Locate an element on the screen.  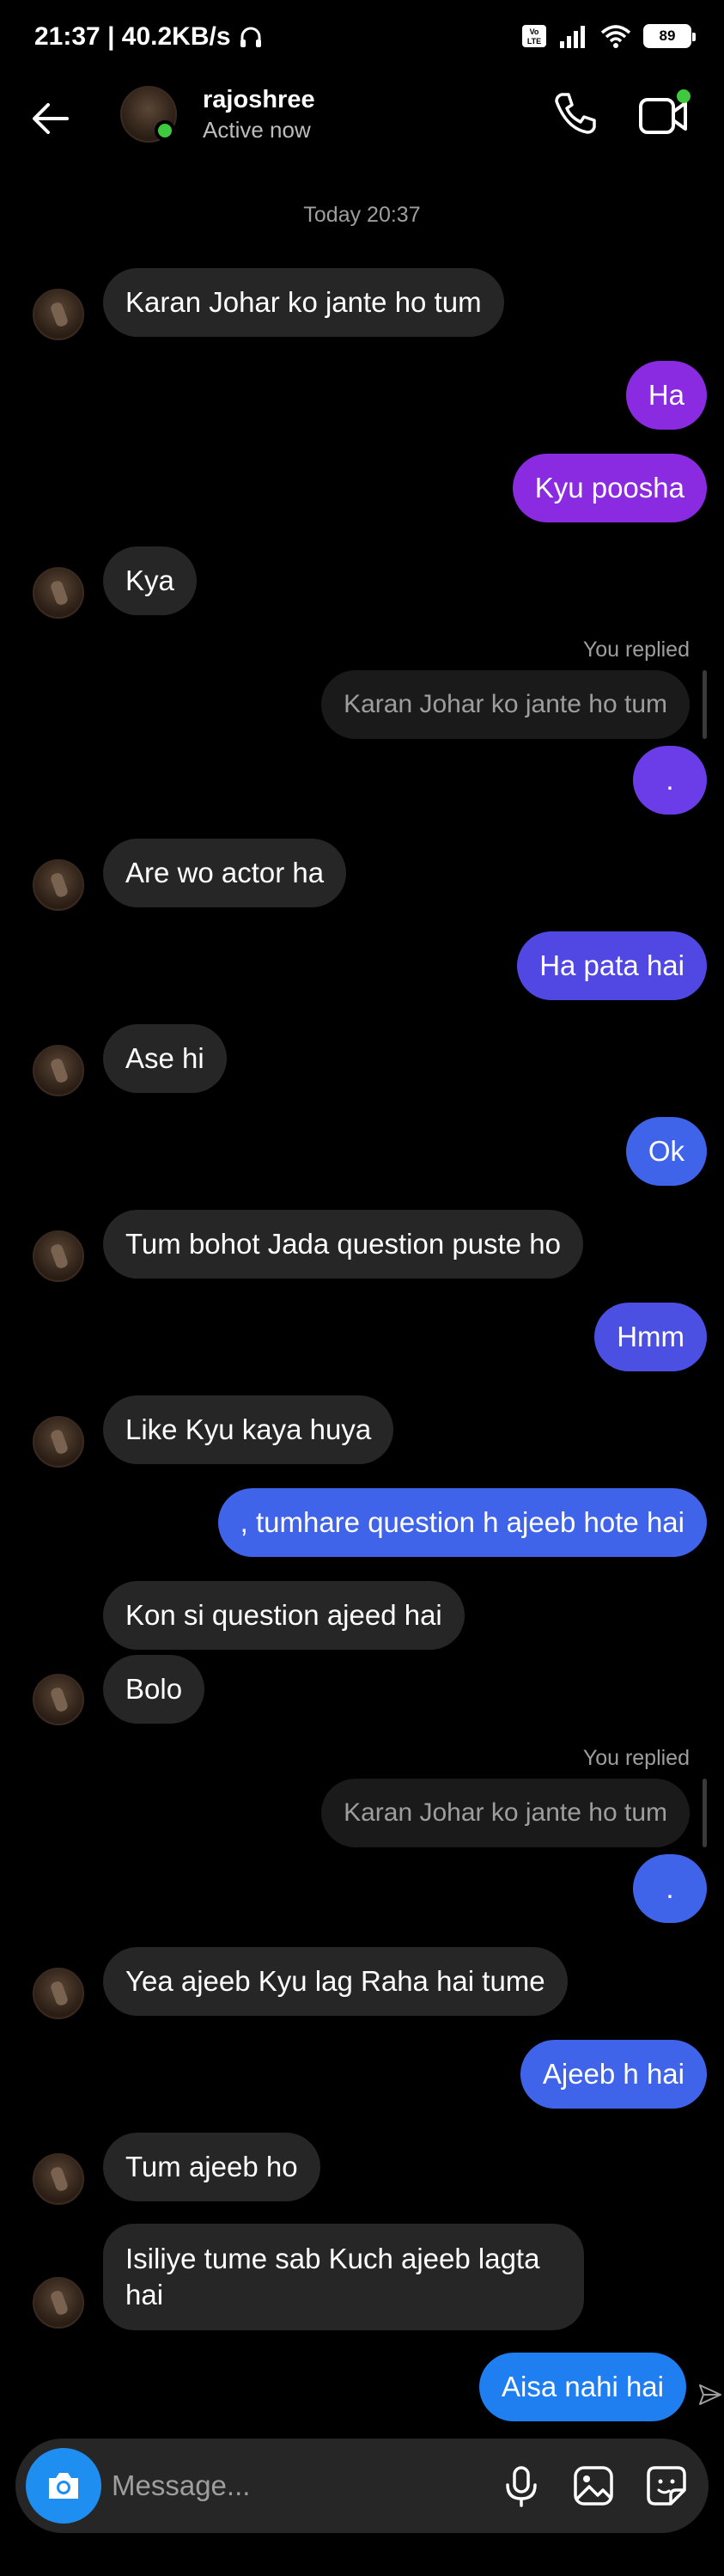
contact-name: rajoshree is located at coordinates (259, 100).